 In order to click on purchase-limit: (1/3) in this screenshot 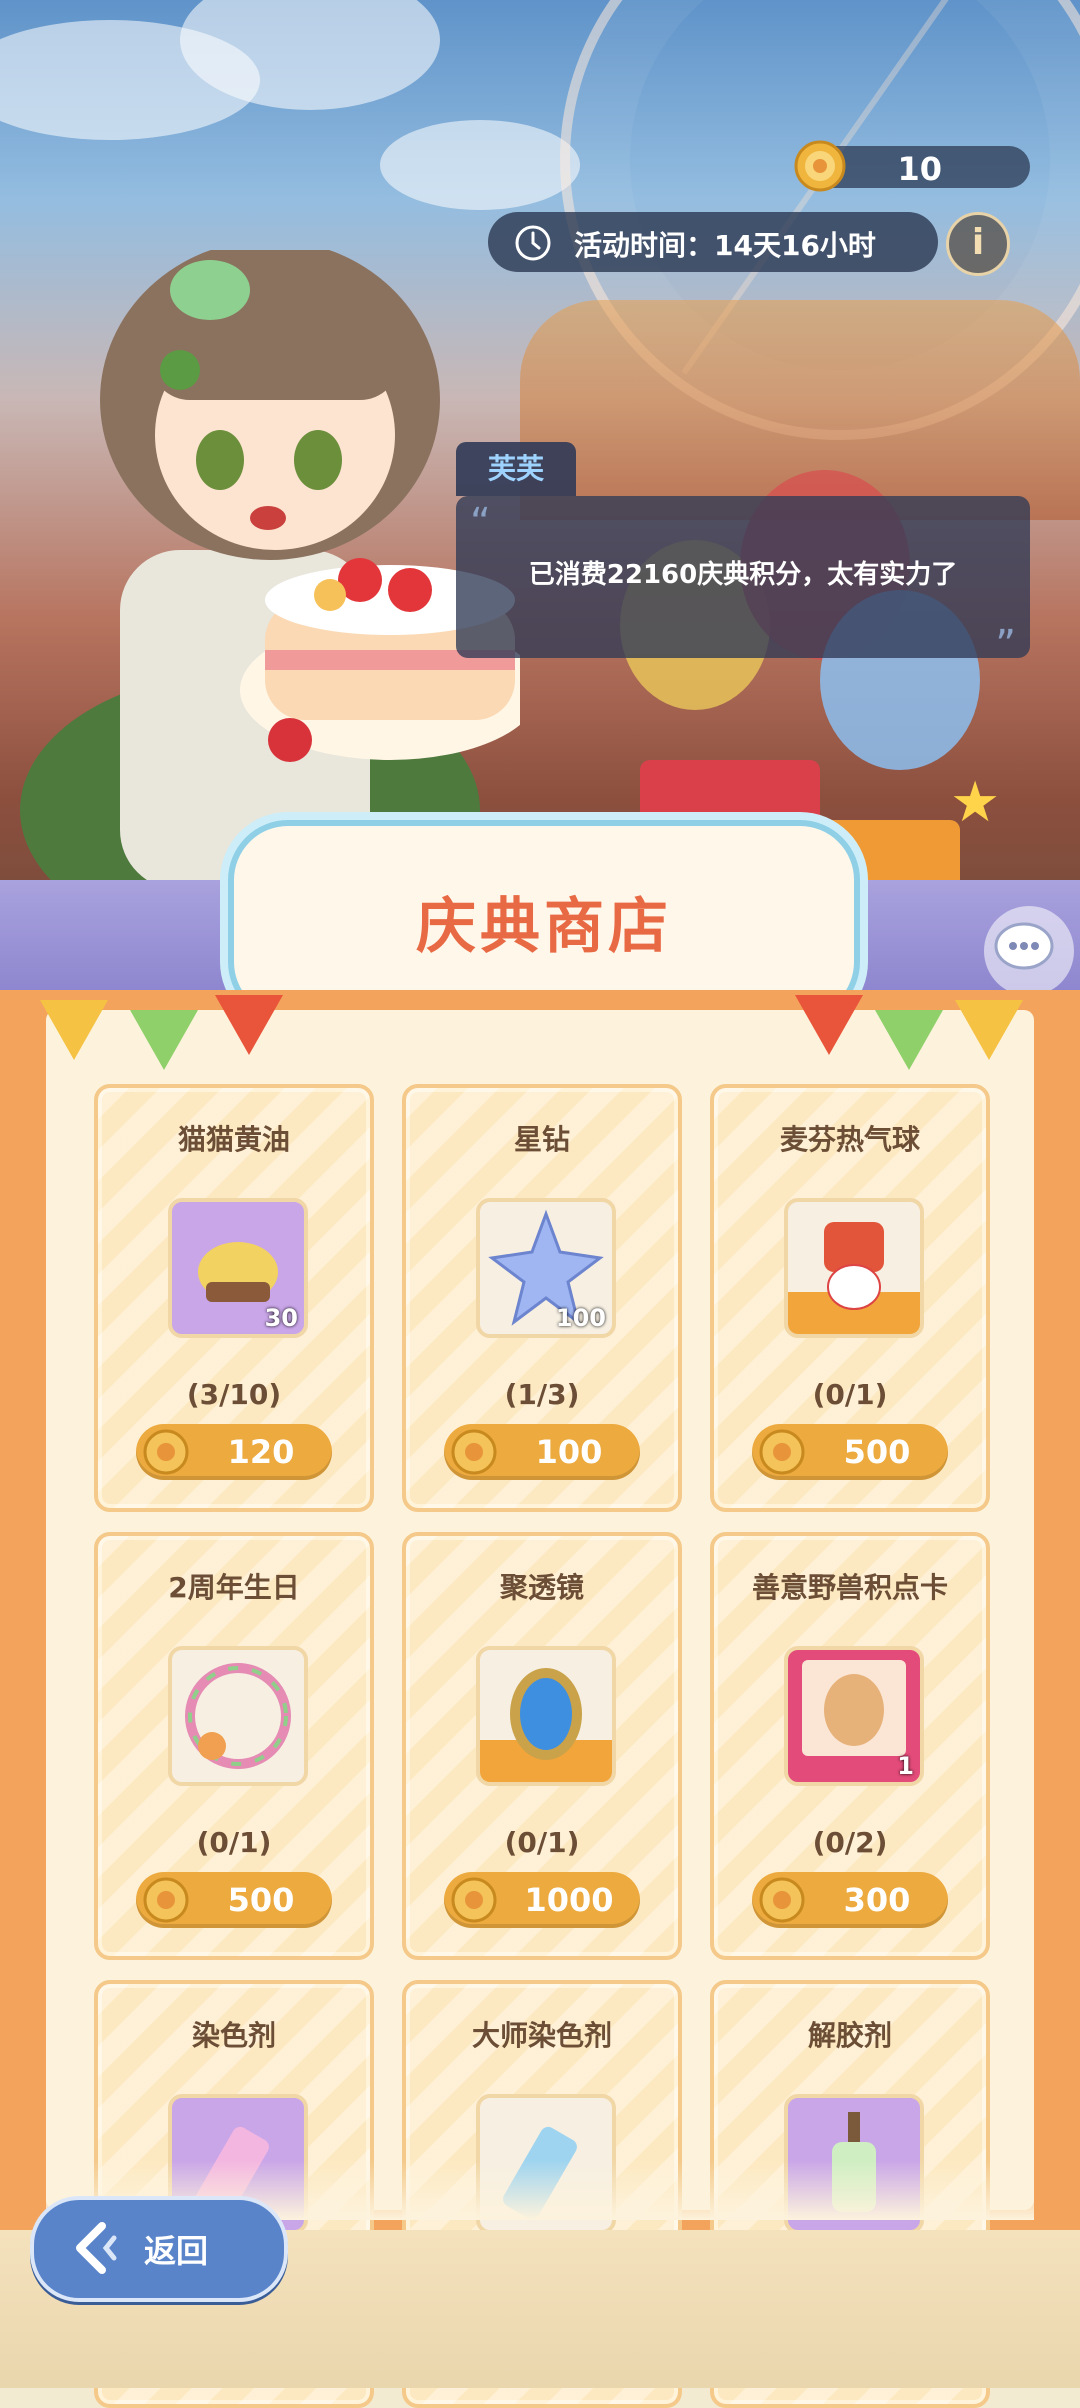, I will do `click(542, 1394)`.